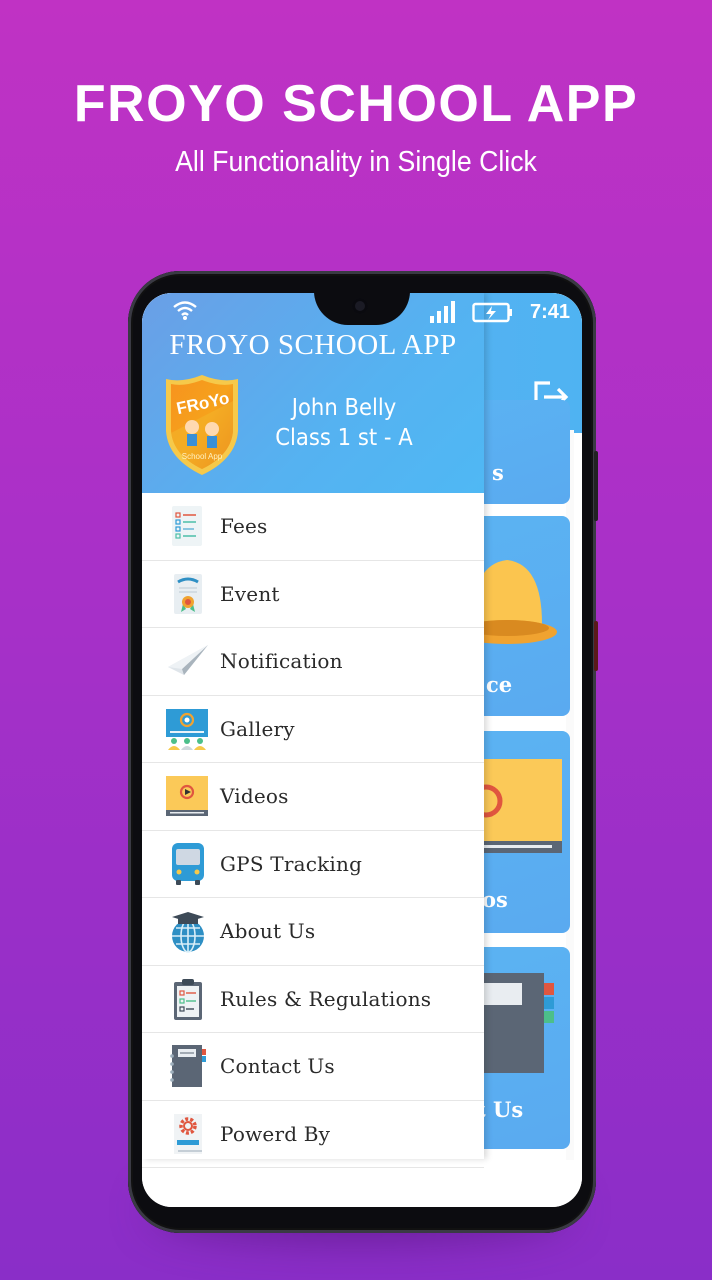 The height and width of the screenshot is (1280, 712). I want to click on menu-label: Contact Us, so click(277, 1066).